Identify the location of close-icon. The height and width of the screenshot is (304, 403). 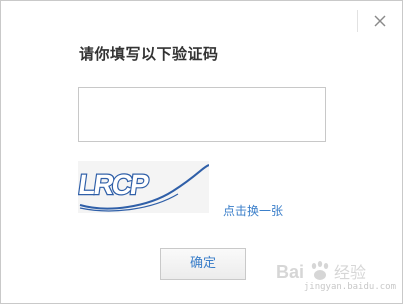
(380, 21).